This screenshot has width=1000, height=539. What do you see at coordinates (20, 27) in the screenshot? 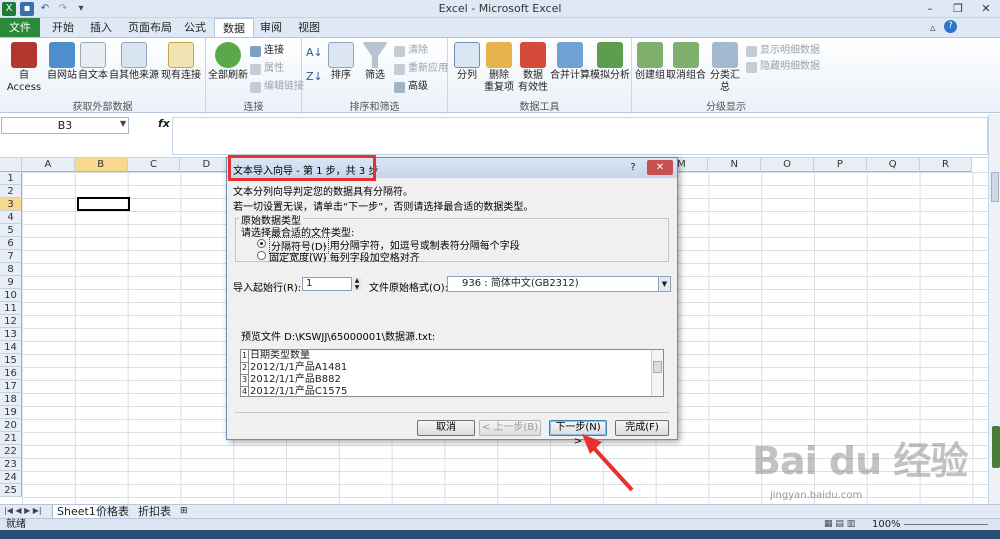
I see `tab-file: 文件` at bounding box center [20, 27].